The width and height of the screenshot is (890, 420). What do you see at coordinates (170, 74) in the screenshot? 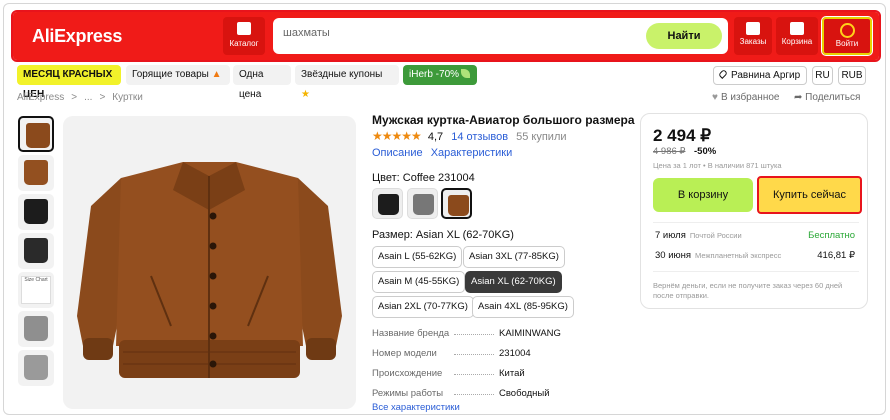
I see `promo-hot-label: Горящие товары` at bounding box center [170, 74].